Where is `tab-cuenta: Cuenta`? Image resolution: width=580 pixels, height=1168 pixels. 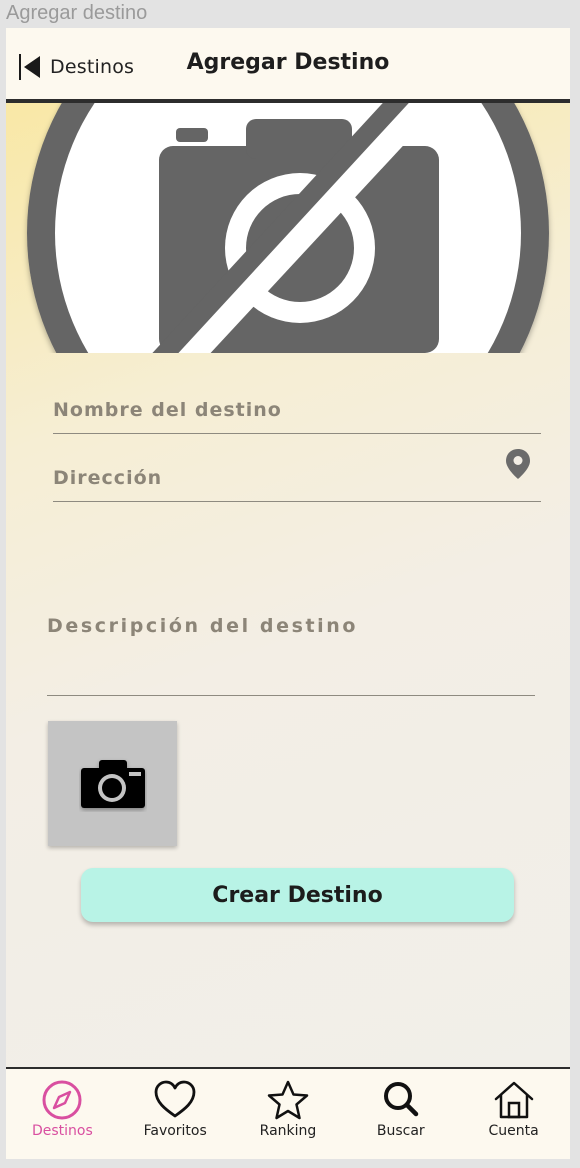
tab-cuenta: Cuenta is located at coordinates (513, 1114).